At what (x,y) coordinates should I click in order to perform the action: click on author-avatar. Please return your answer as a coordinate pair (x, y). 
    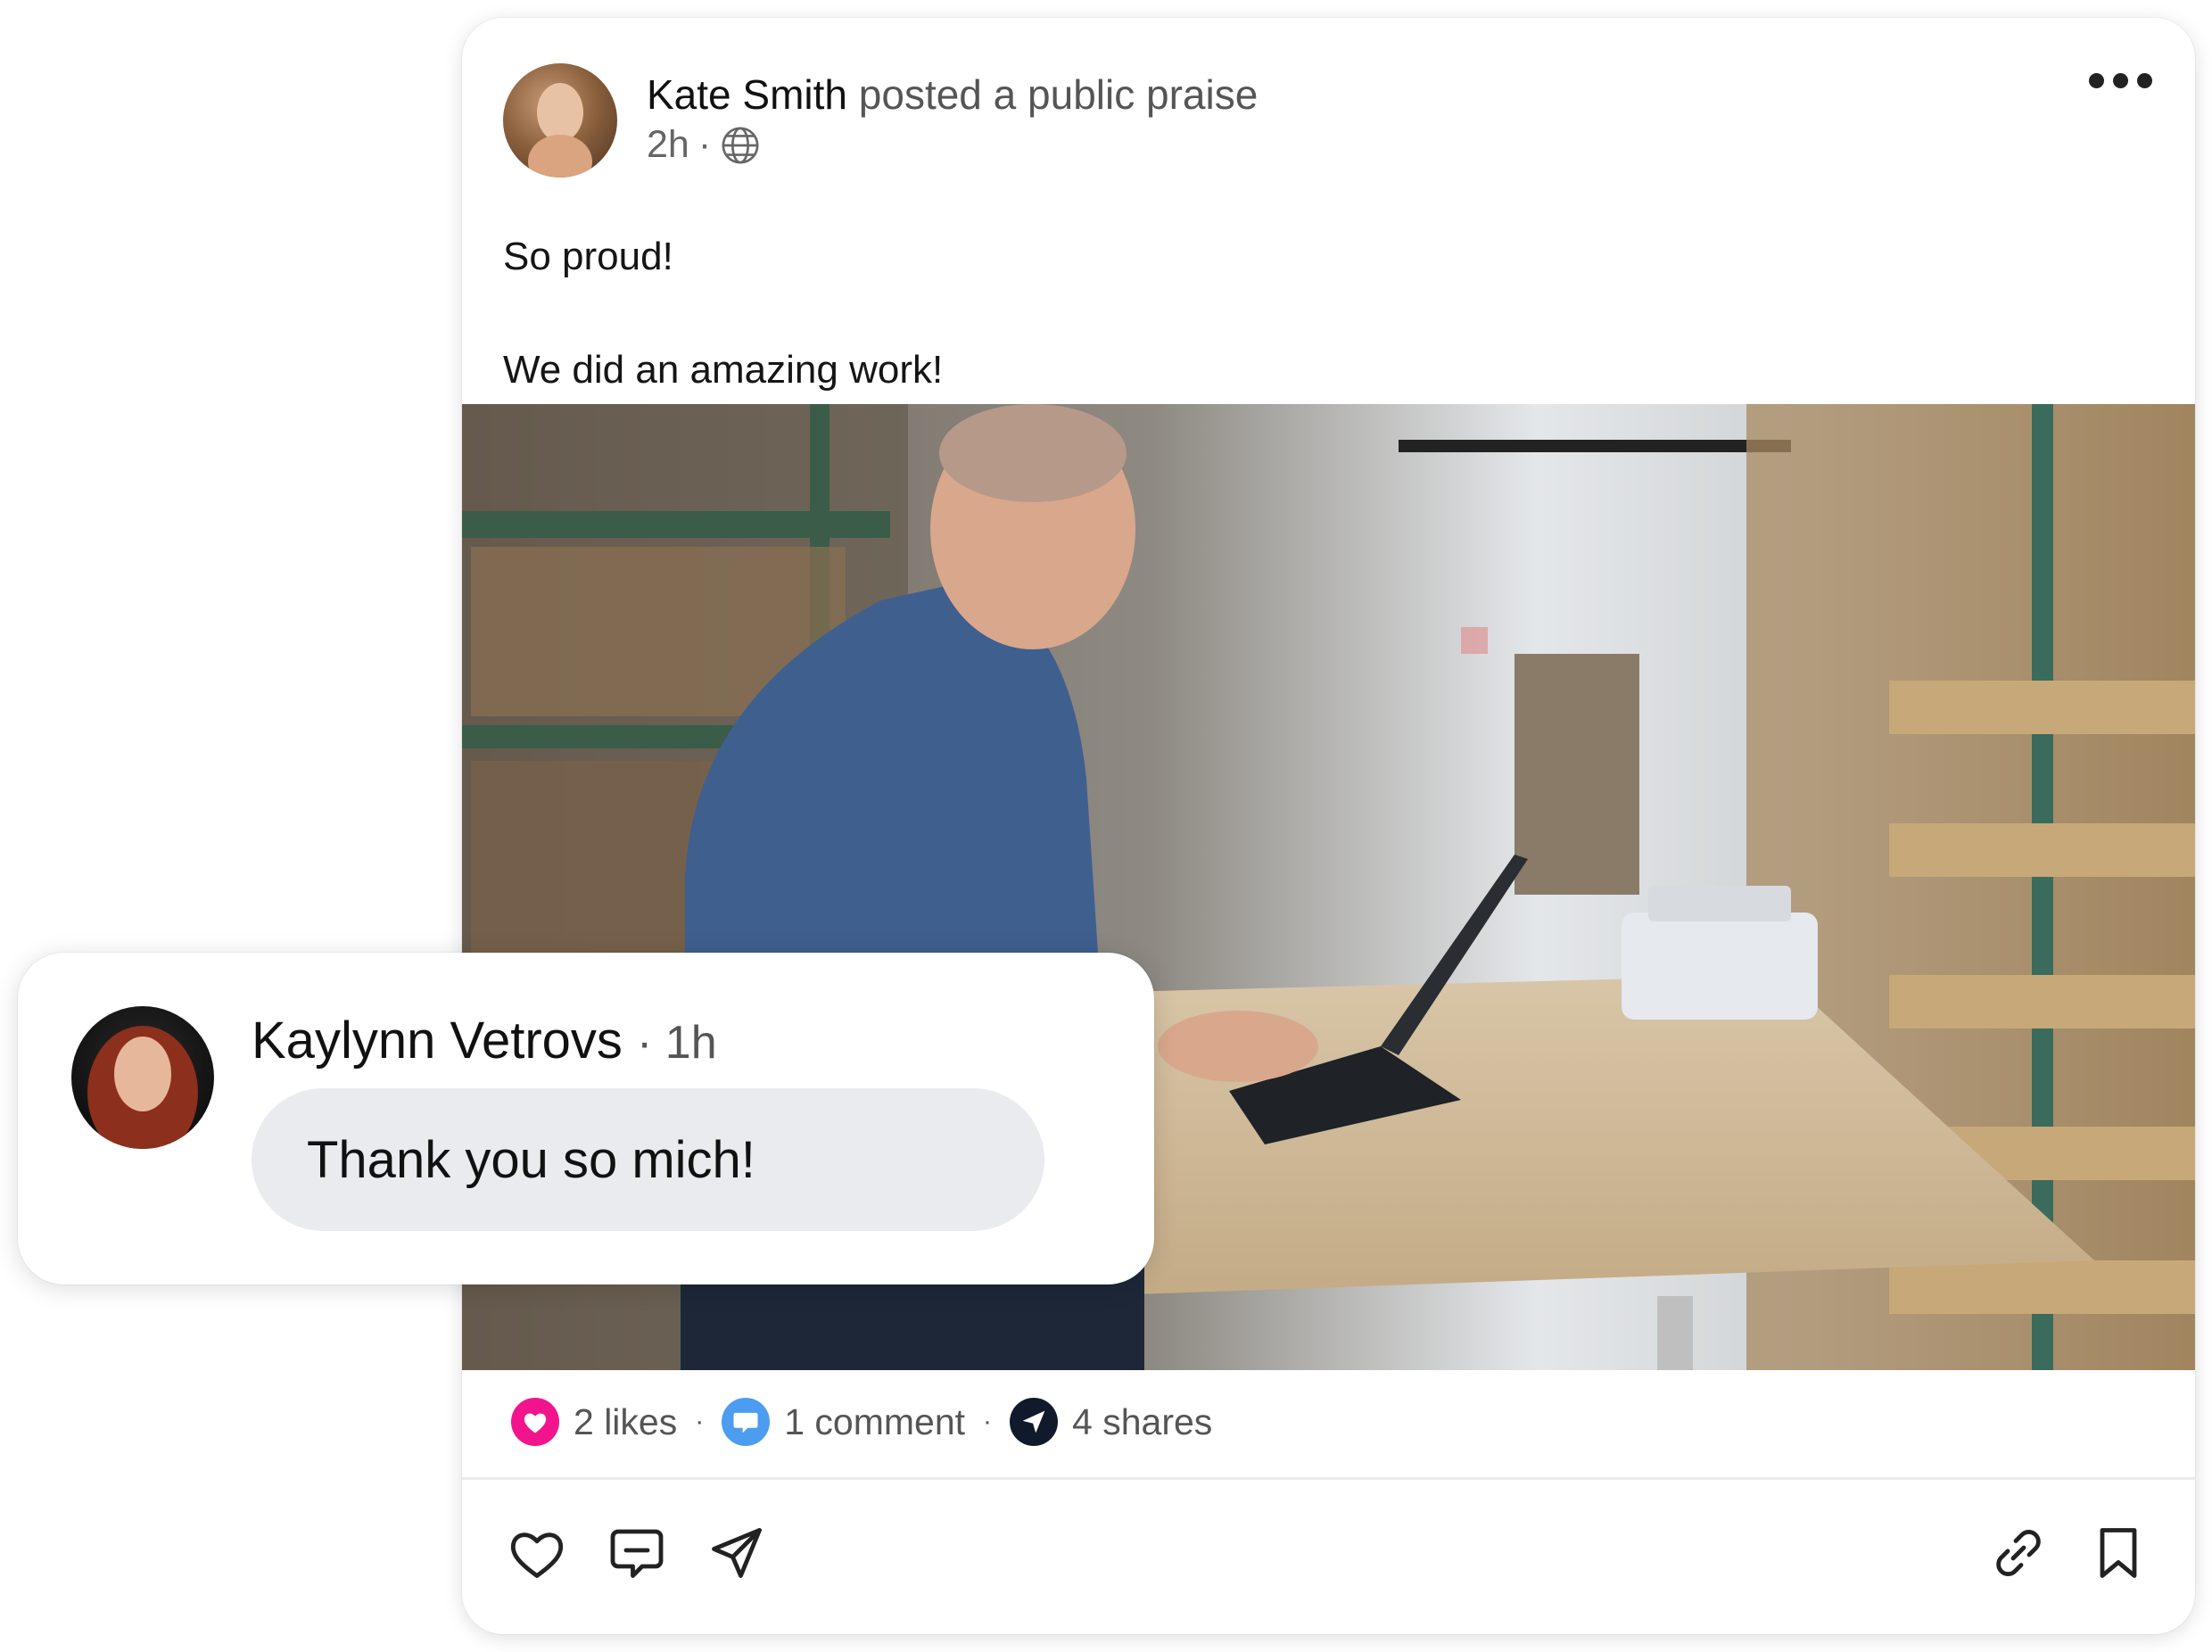
    Looking at the image, I should click on (560, 121).